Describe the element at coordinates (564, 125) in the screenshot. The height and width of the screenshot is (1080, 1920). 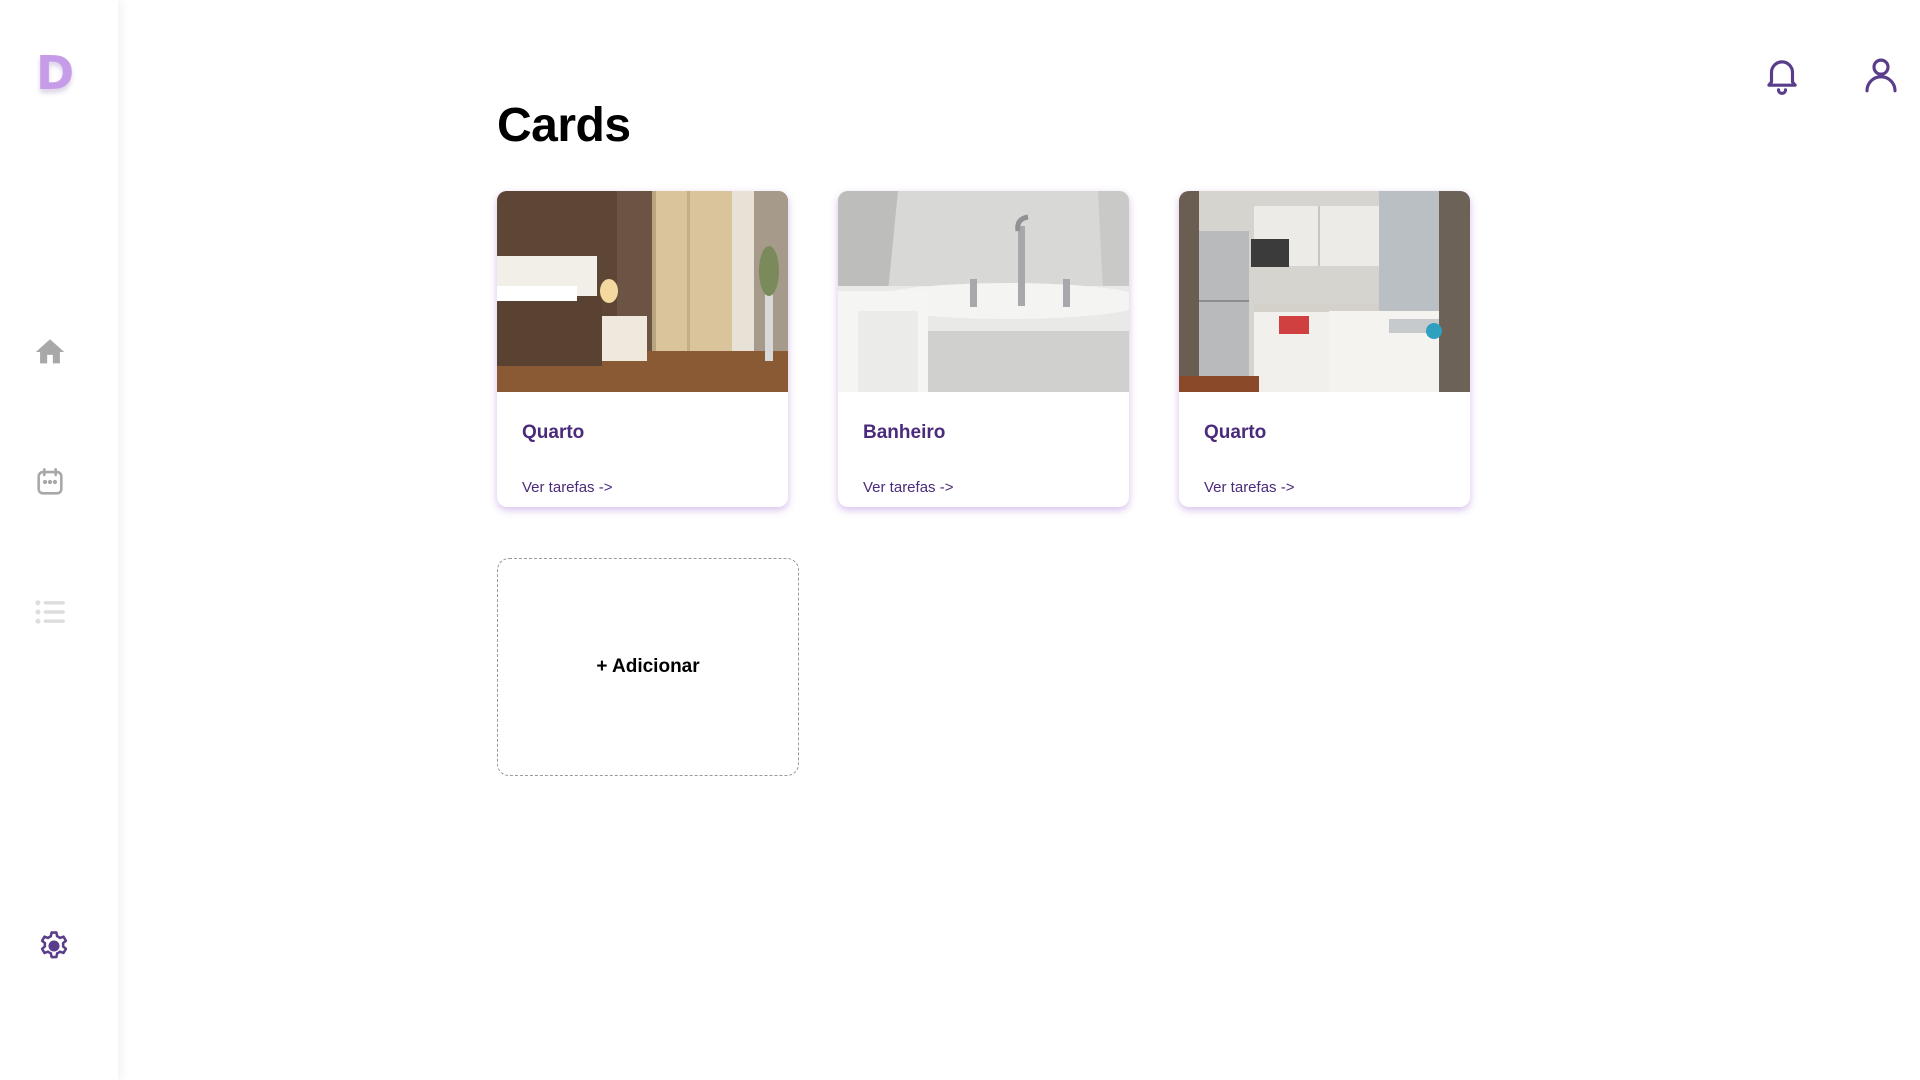
I see `page-title: Cards` at that location.